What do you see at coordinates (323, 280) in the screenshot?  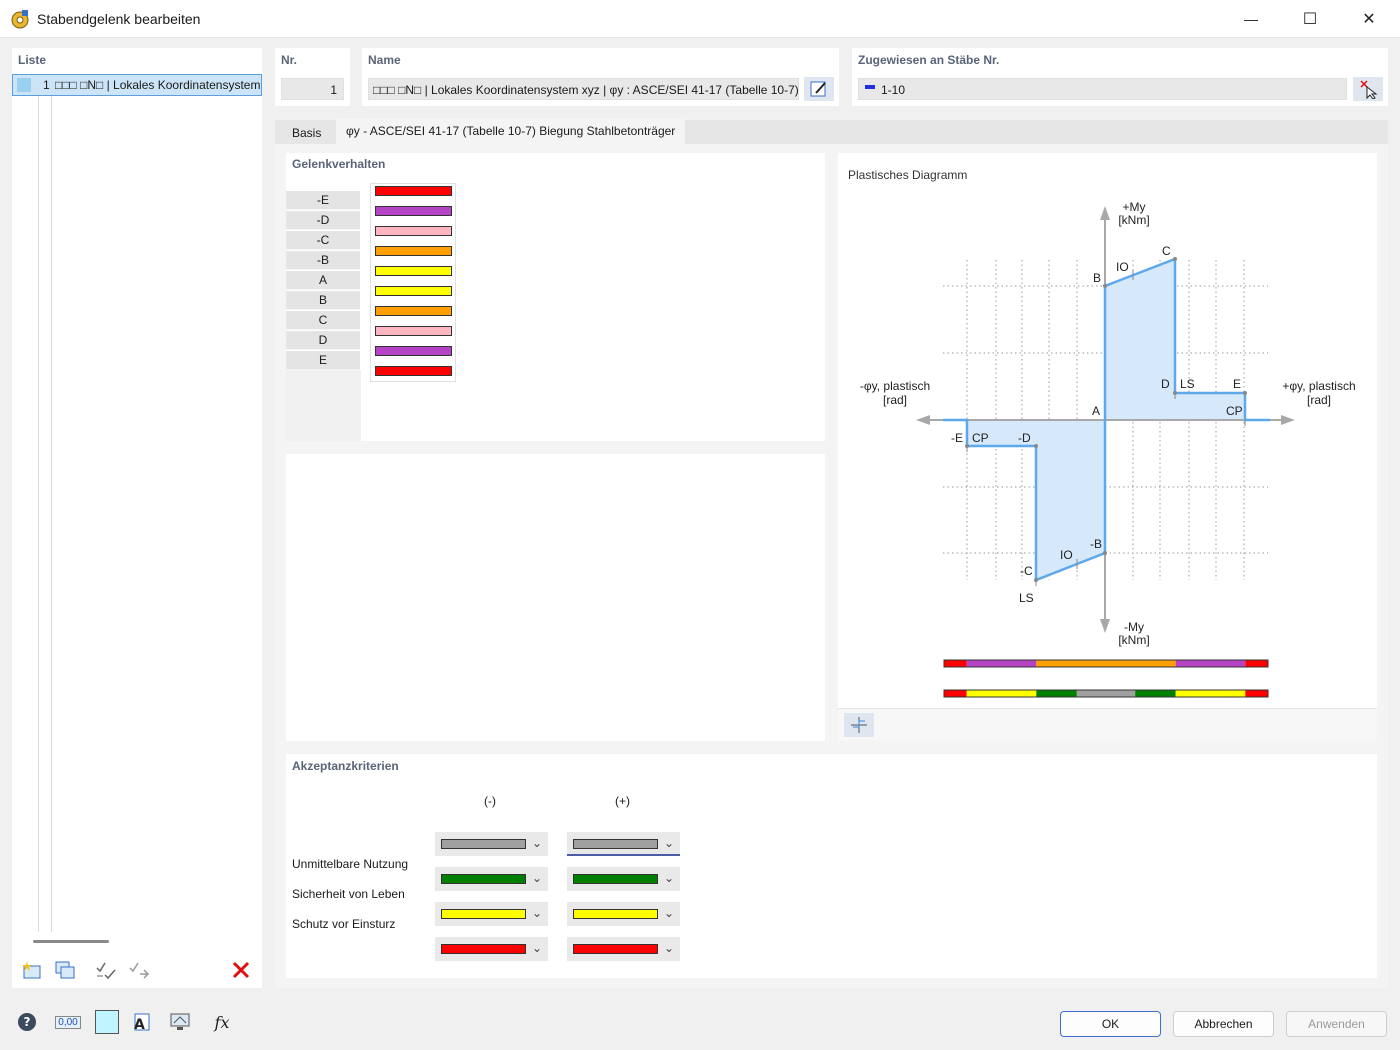 I see `behavior-row-label: A` at bounding box center [323, 280].